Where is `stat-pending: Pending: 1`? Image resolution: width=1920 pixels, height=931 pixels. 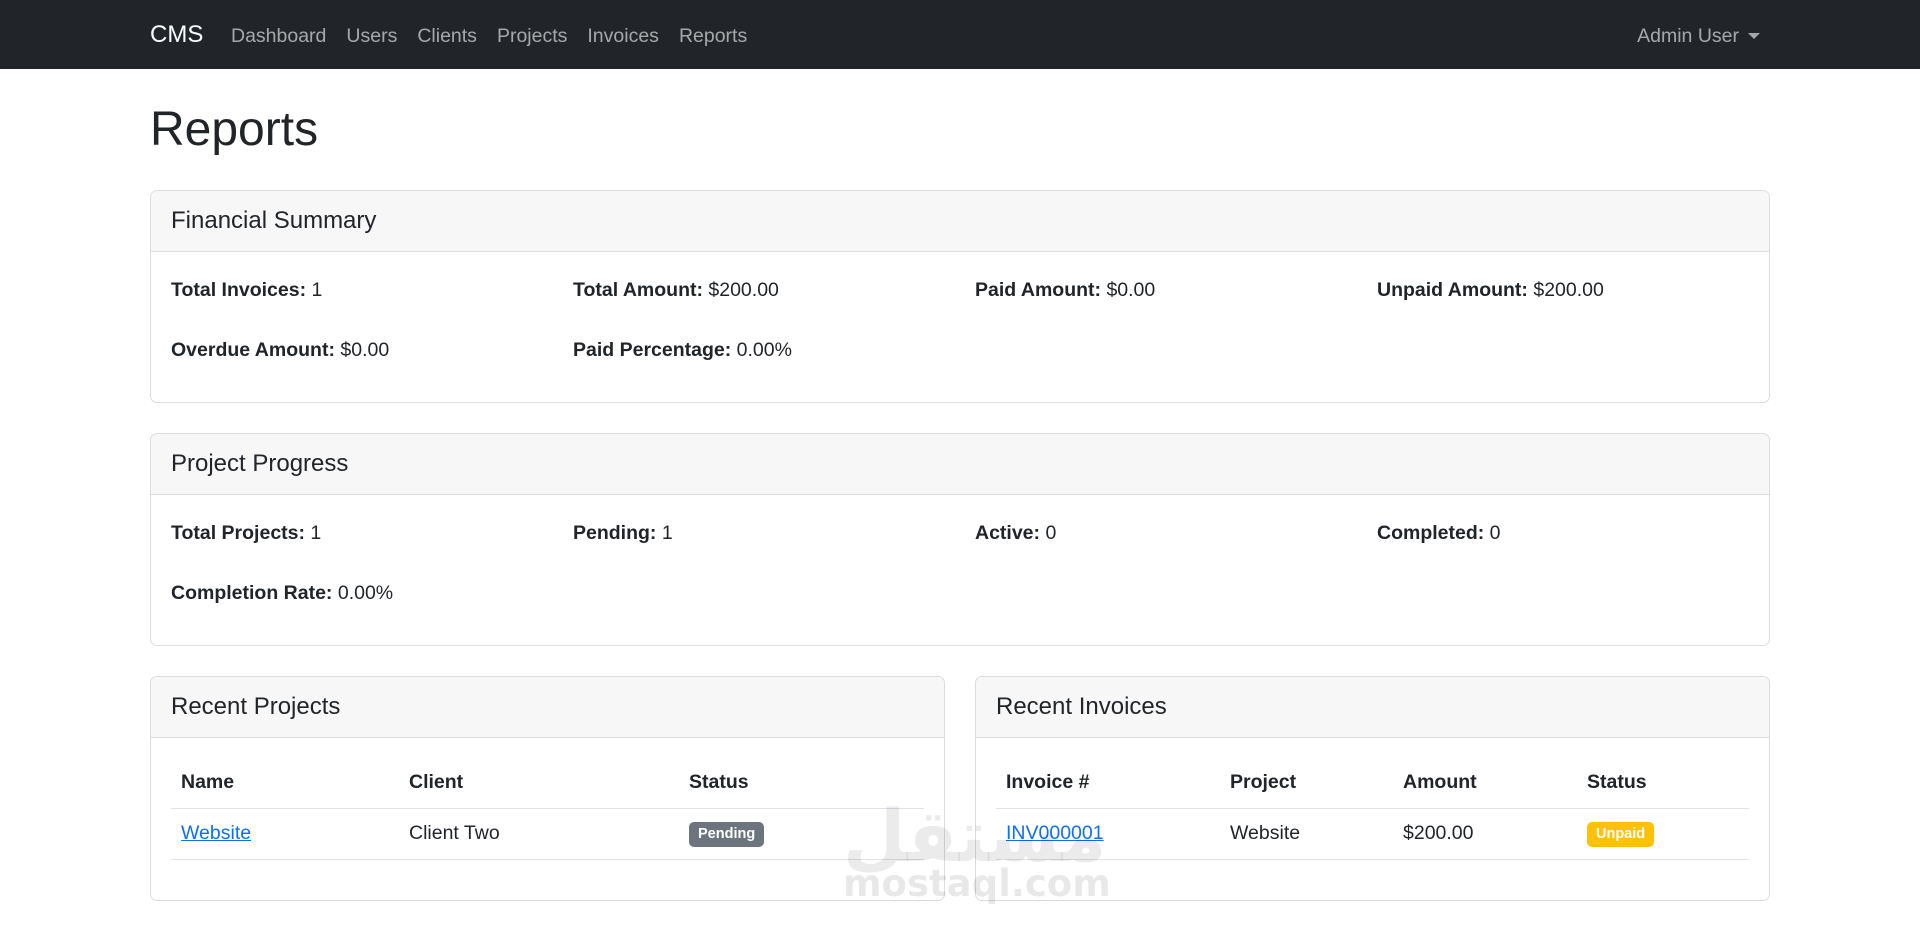
stat-pending: Pending: 1 is located at coordinates (623, 533).